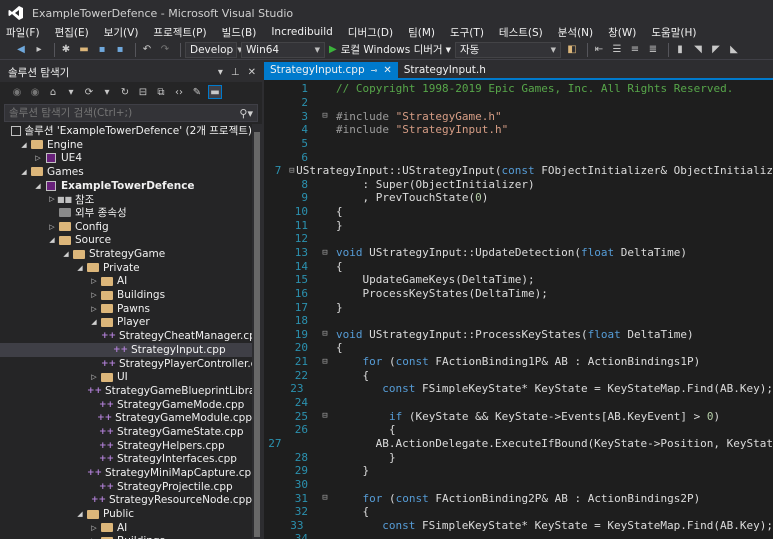 This screenshot has width=773, height=539. Describe the element at coordinates (147, 50) in the screenshot. I see `undo-icon: ↶` at that location.